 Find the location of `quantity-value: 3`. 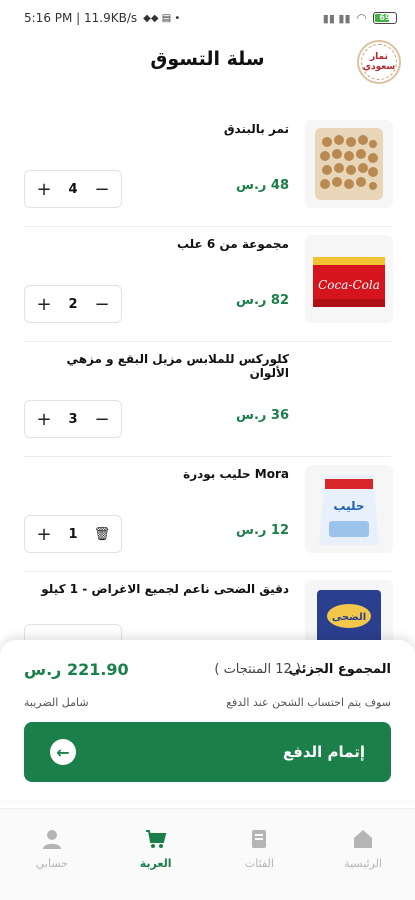

quantity-value: 3 is located at coordinates (73, 419).